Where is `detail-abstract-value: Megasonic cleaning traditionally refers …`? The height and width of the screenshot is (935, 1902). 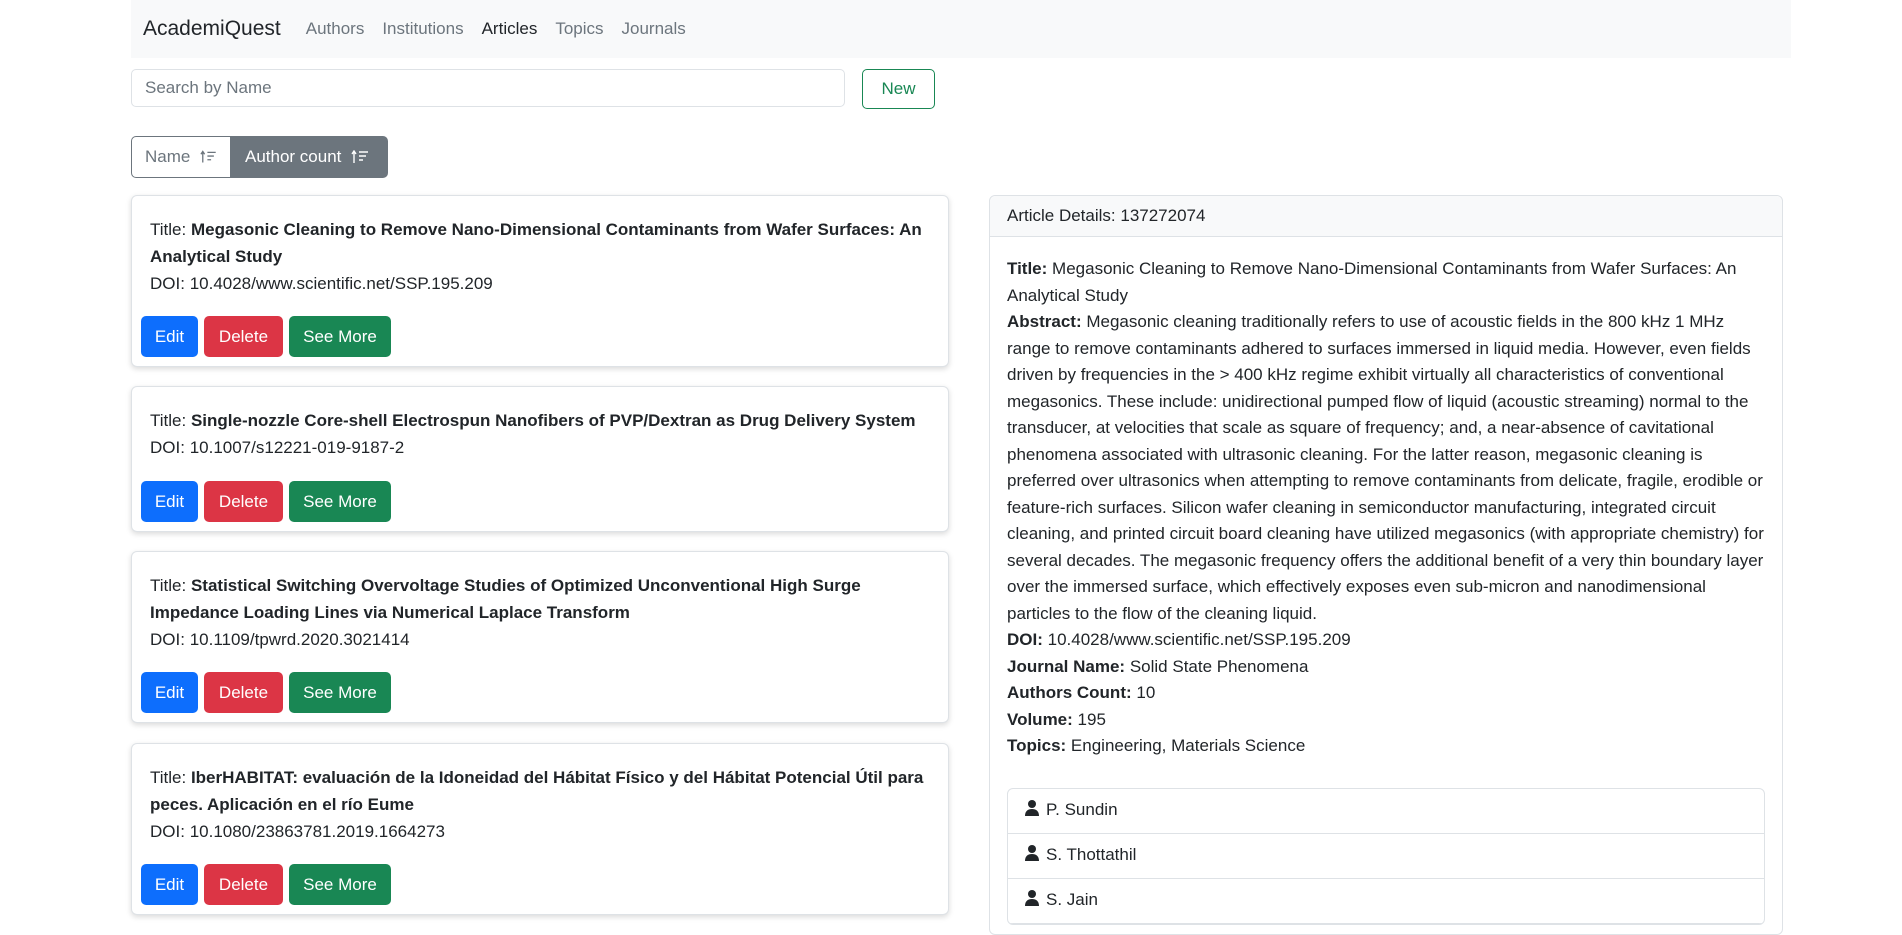
detail-abstract-value: Megasonic cleaning traditionally refers … is located at coordinates (1385, 467).